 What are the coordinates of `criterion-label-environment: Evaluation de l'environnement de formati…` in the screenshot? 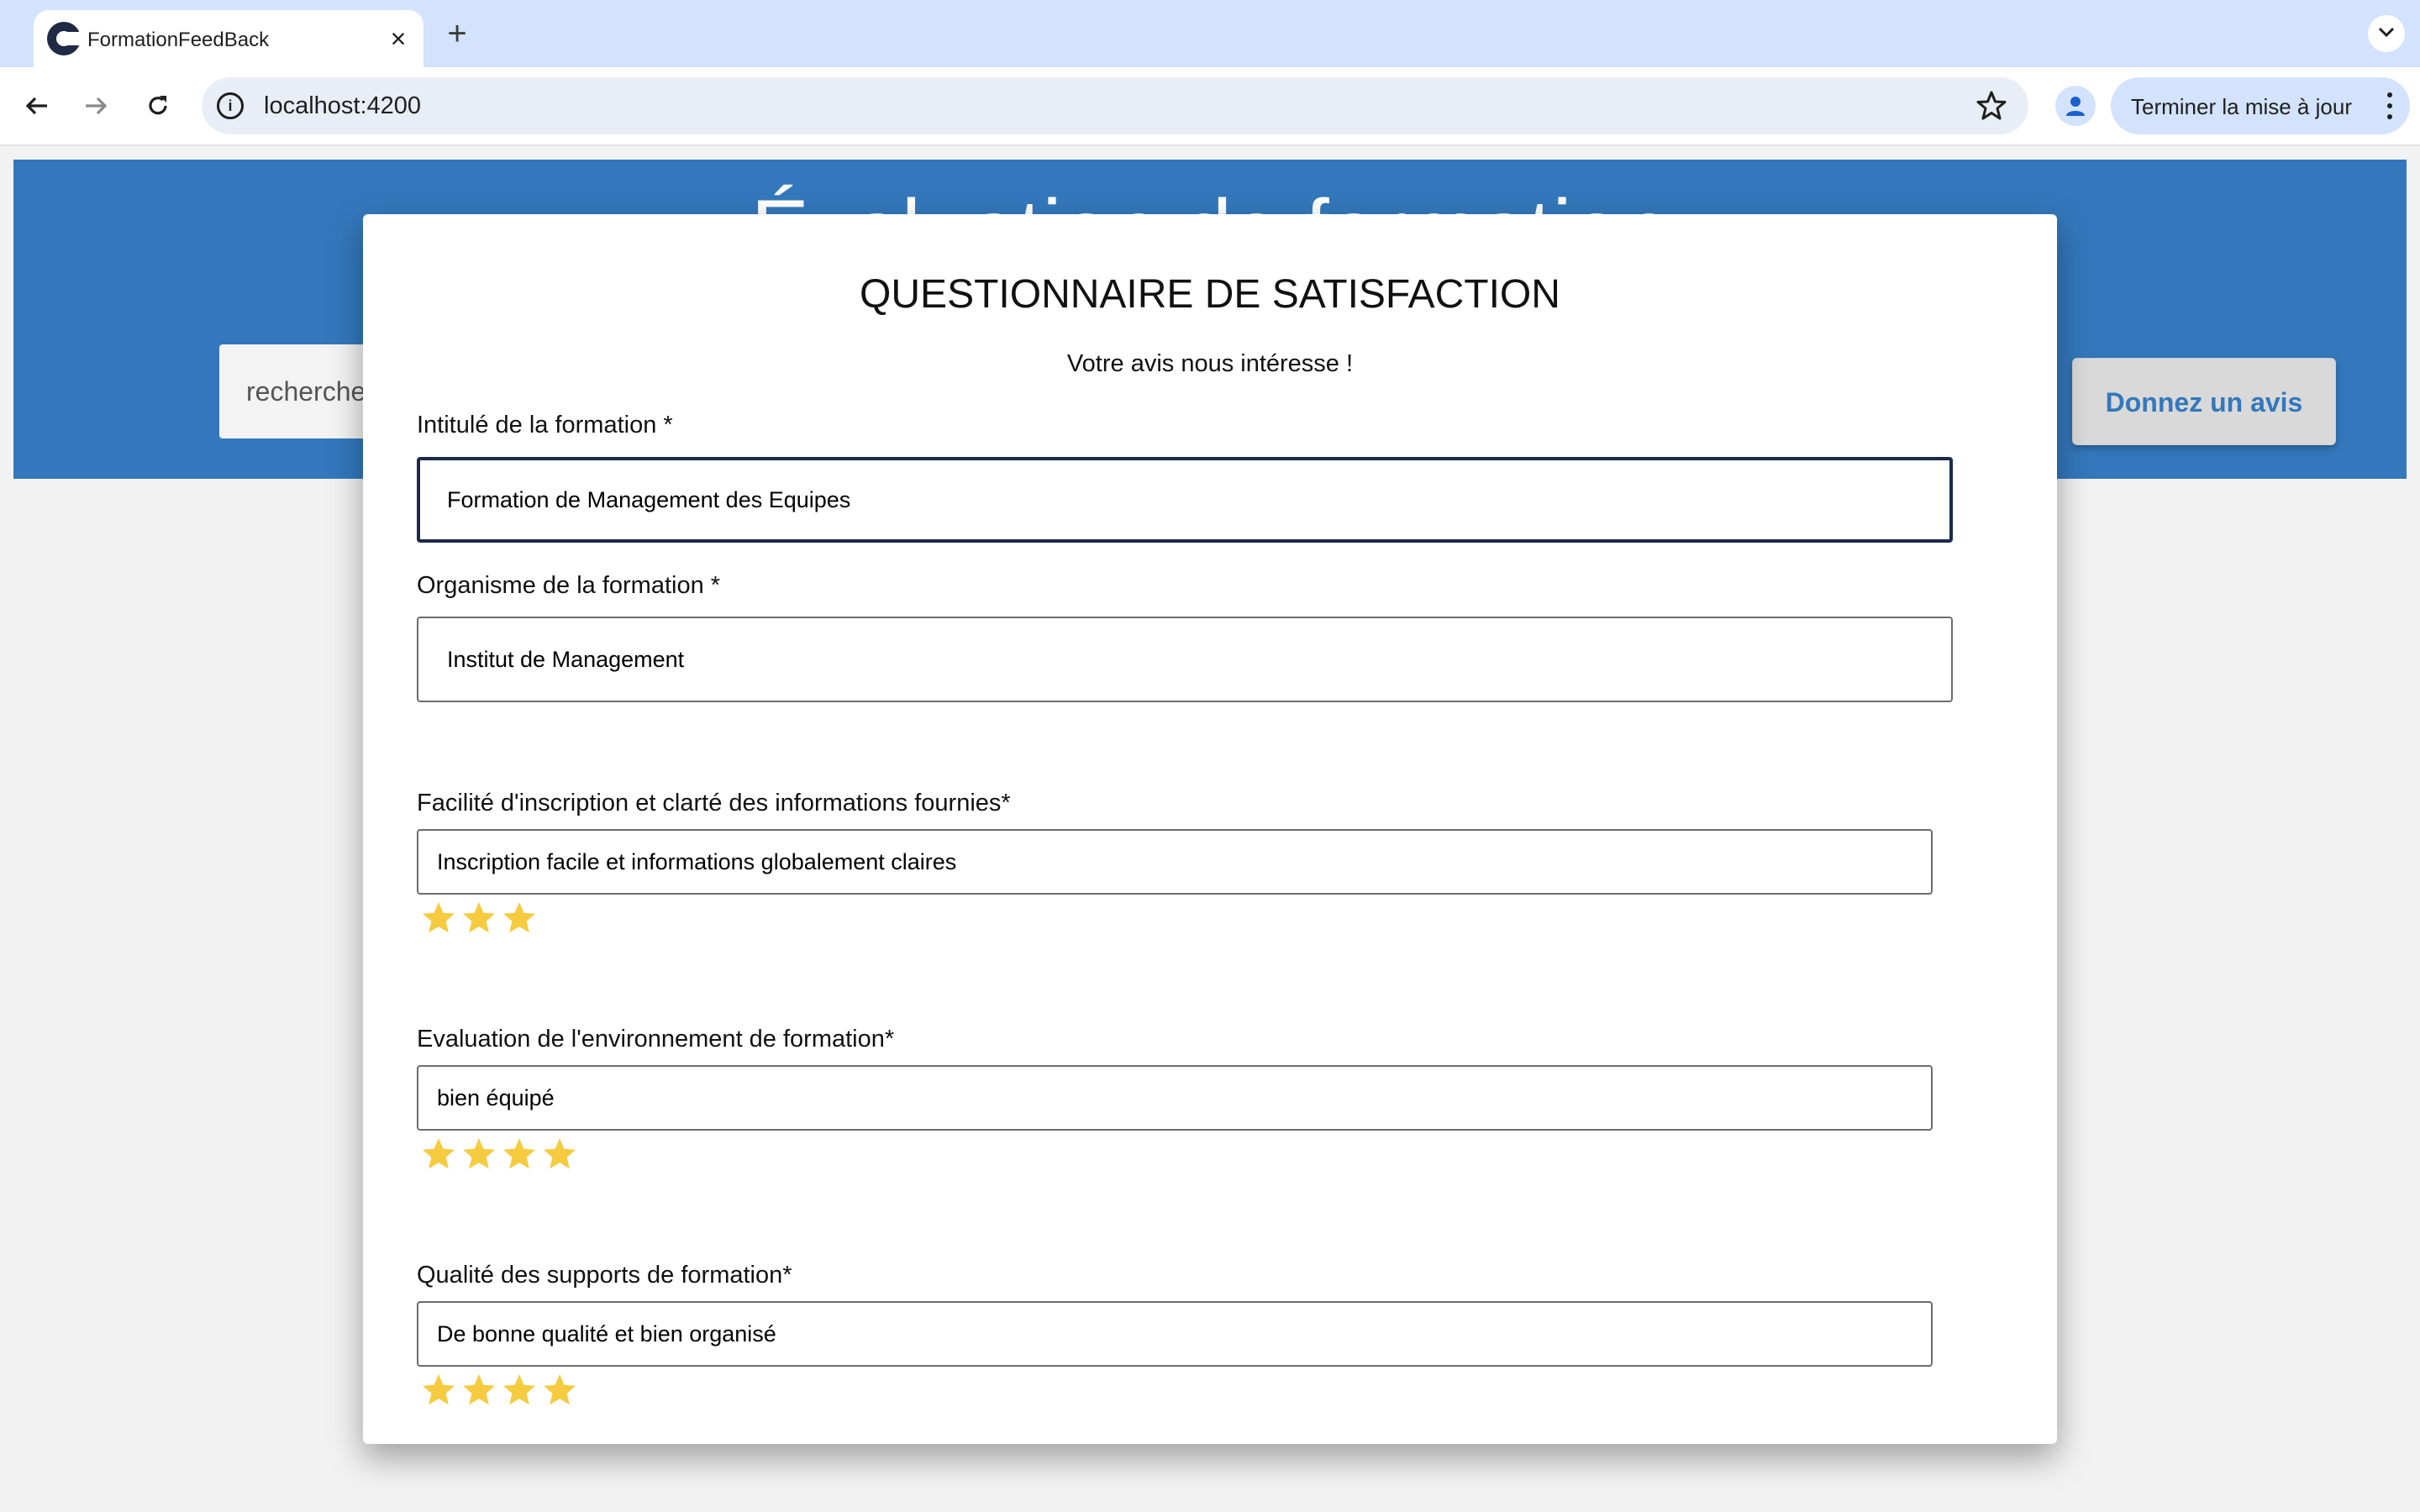 It's located at (656, 1039).